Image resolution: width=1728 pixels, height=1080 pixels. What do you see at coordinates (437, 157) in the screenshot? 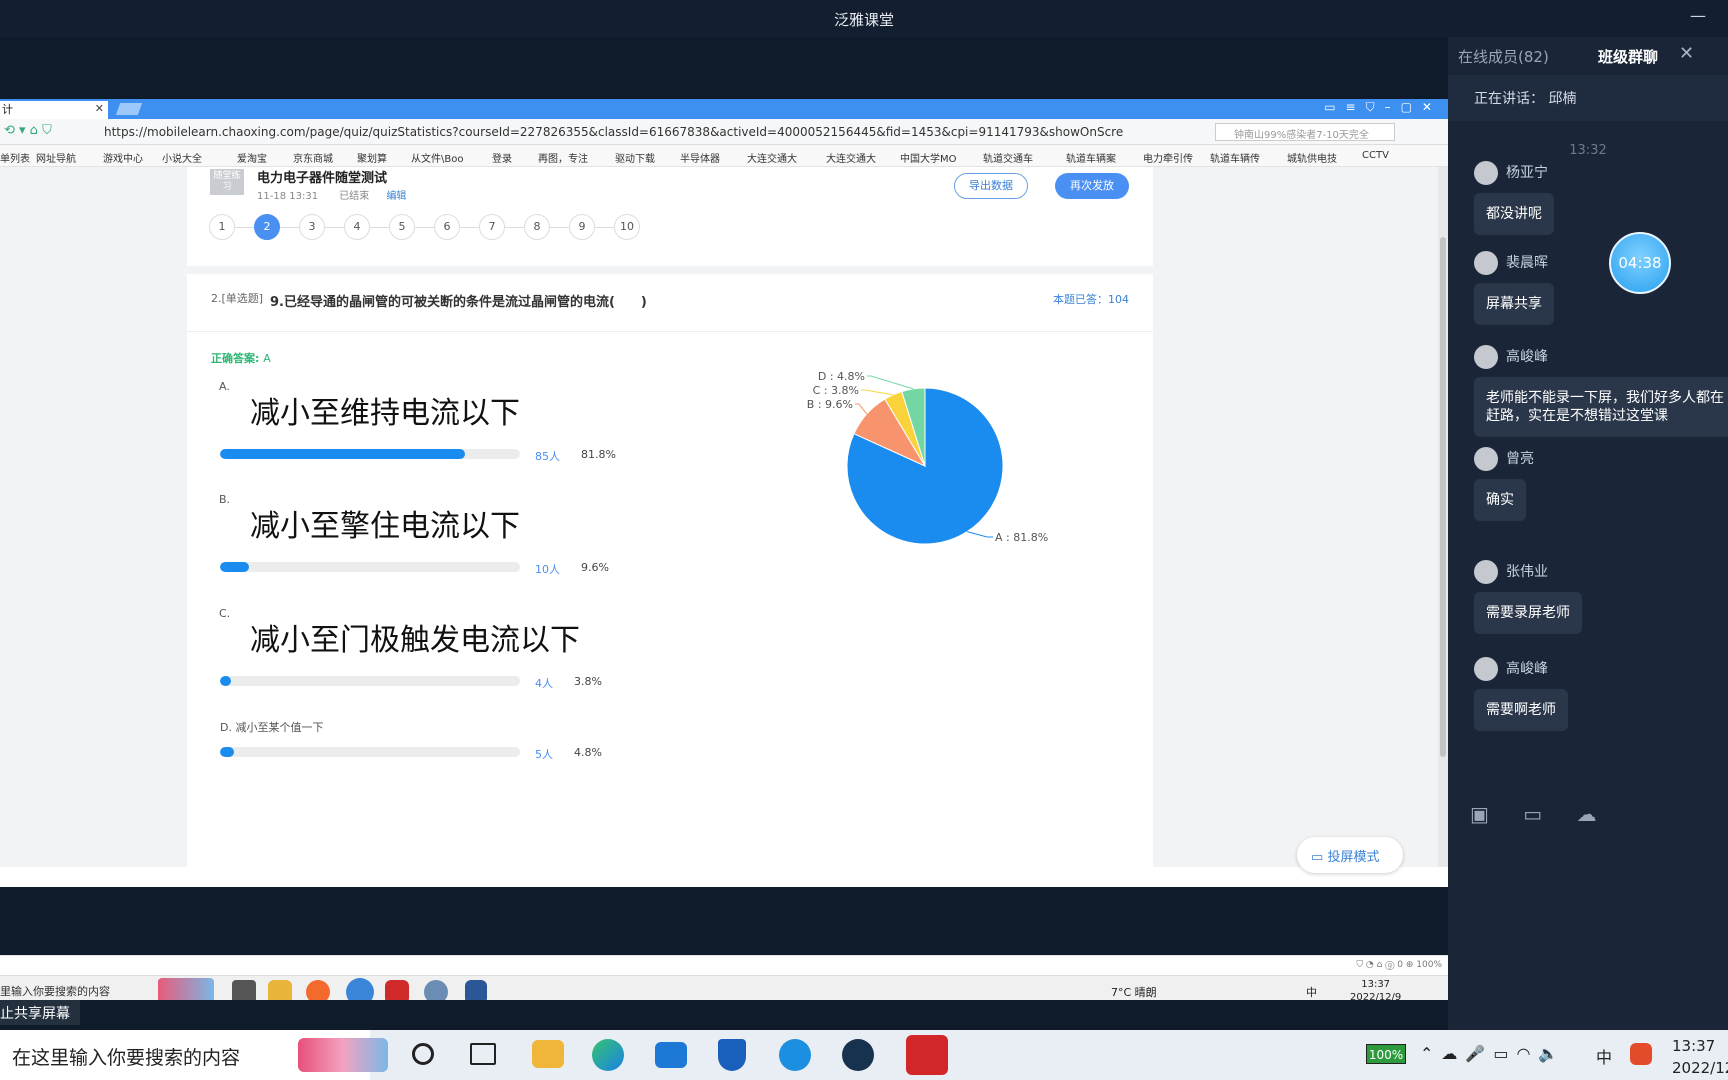
I see `bookmark-item: 从文件\Boo` at bounding box center [437, 157].